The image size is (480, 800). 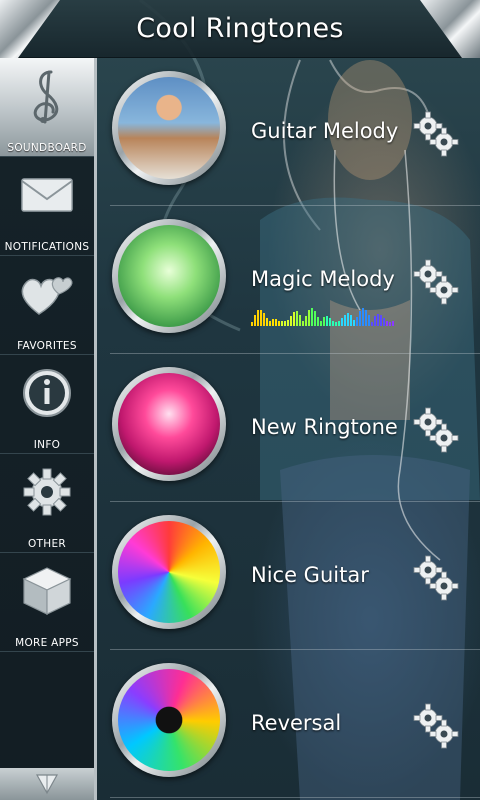 I want to click on sidebar-item-more-apps: MORE APPS, so click(x=47, y=602).